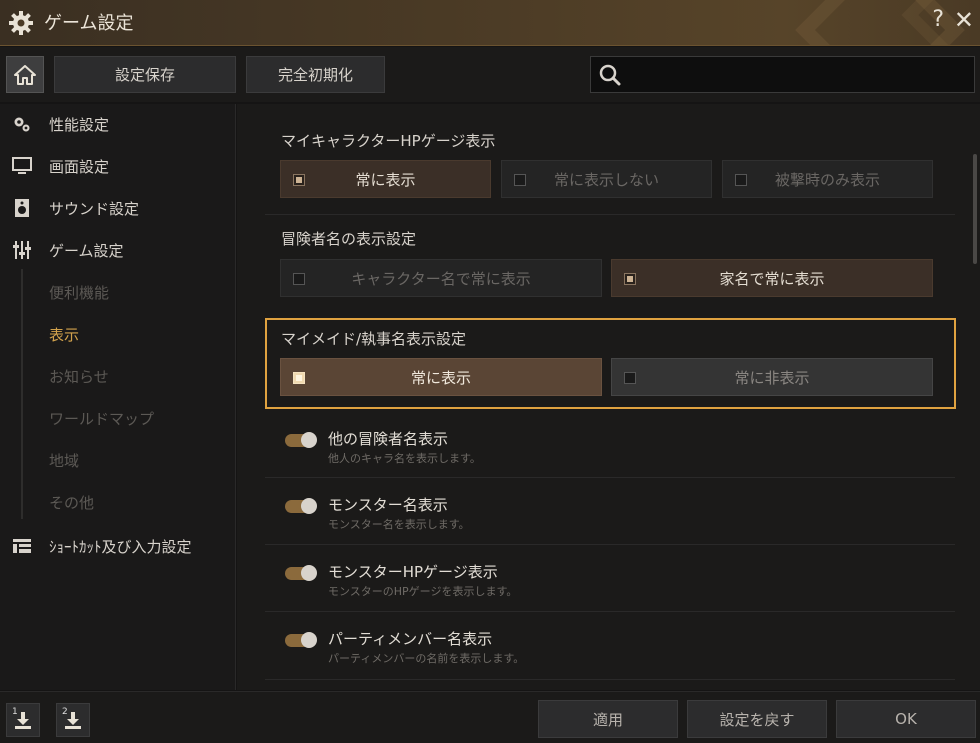 The width and height of the screenshot is (980, 743). I want to click on toggle-title: モンスターHPゲージ表示, so click(413, 572).